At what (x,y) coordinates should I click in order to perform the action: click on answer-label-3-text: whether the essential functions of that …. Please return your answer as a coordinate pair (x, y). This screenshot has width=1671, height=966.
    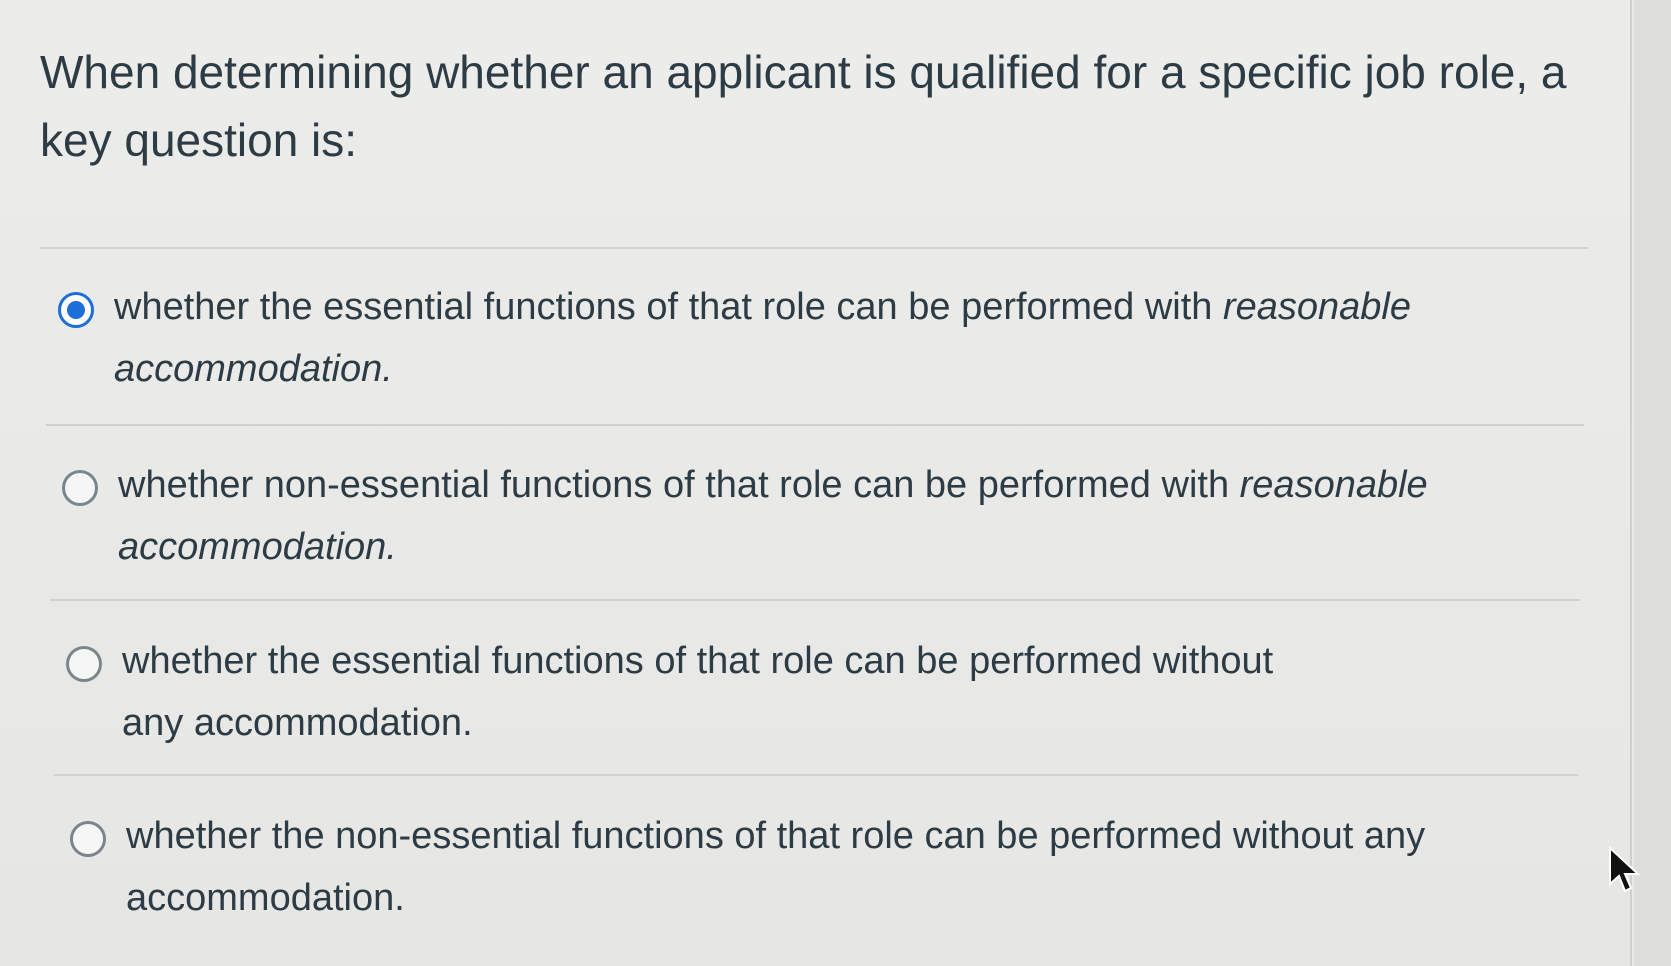
    Looking at the image, I should click on (698, 692).